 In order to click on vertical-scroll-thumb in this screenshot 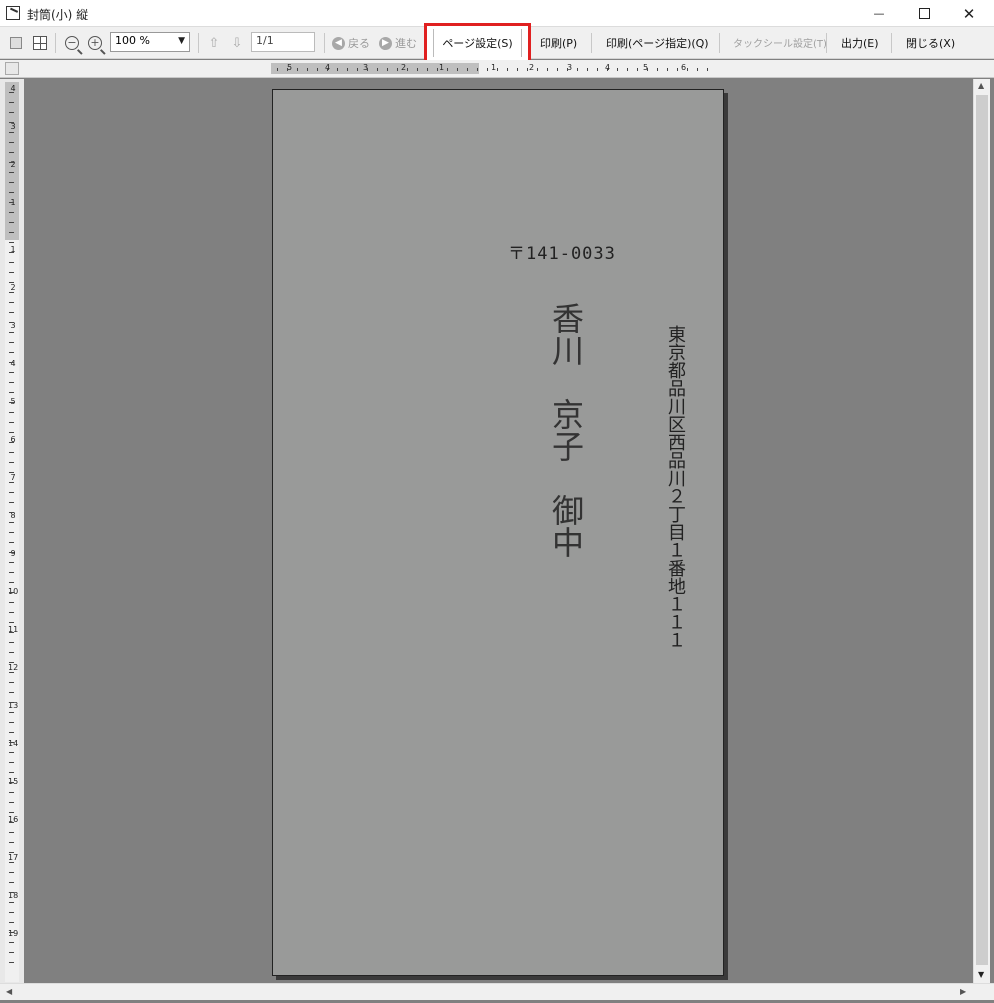, I will do `click(982, 530)`.